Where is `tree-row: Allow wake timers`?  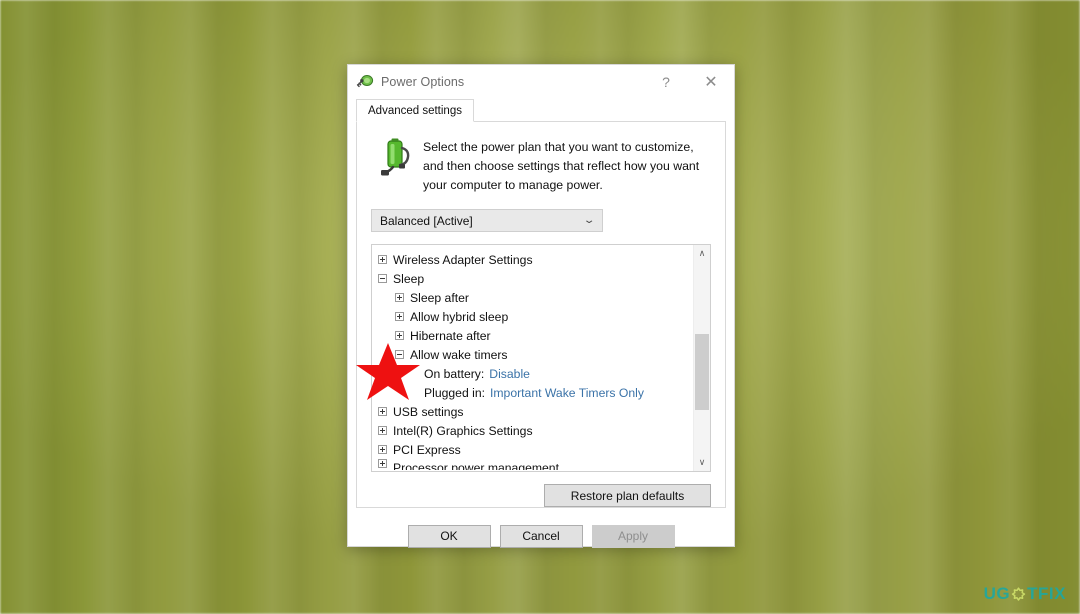
tree-row: Allow wake timers is located at coordinates (532, 354).